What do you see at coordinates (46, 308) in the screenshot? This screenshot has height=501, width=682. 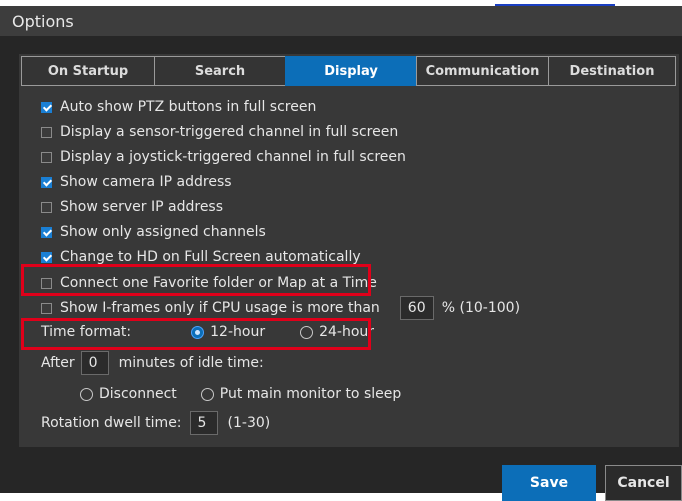 I see `checkbox-iframes` at bounding box center [46, 308].